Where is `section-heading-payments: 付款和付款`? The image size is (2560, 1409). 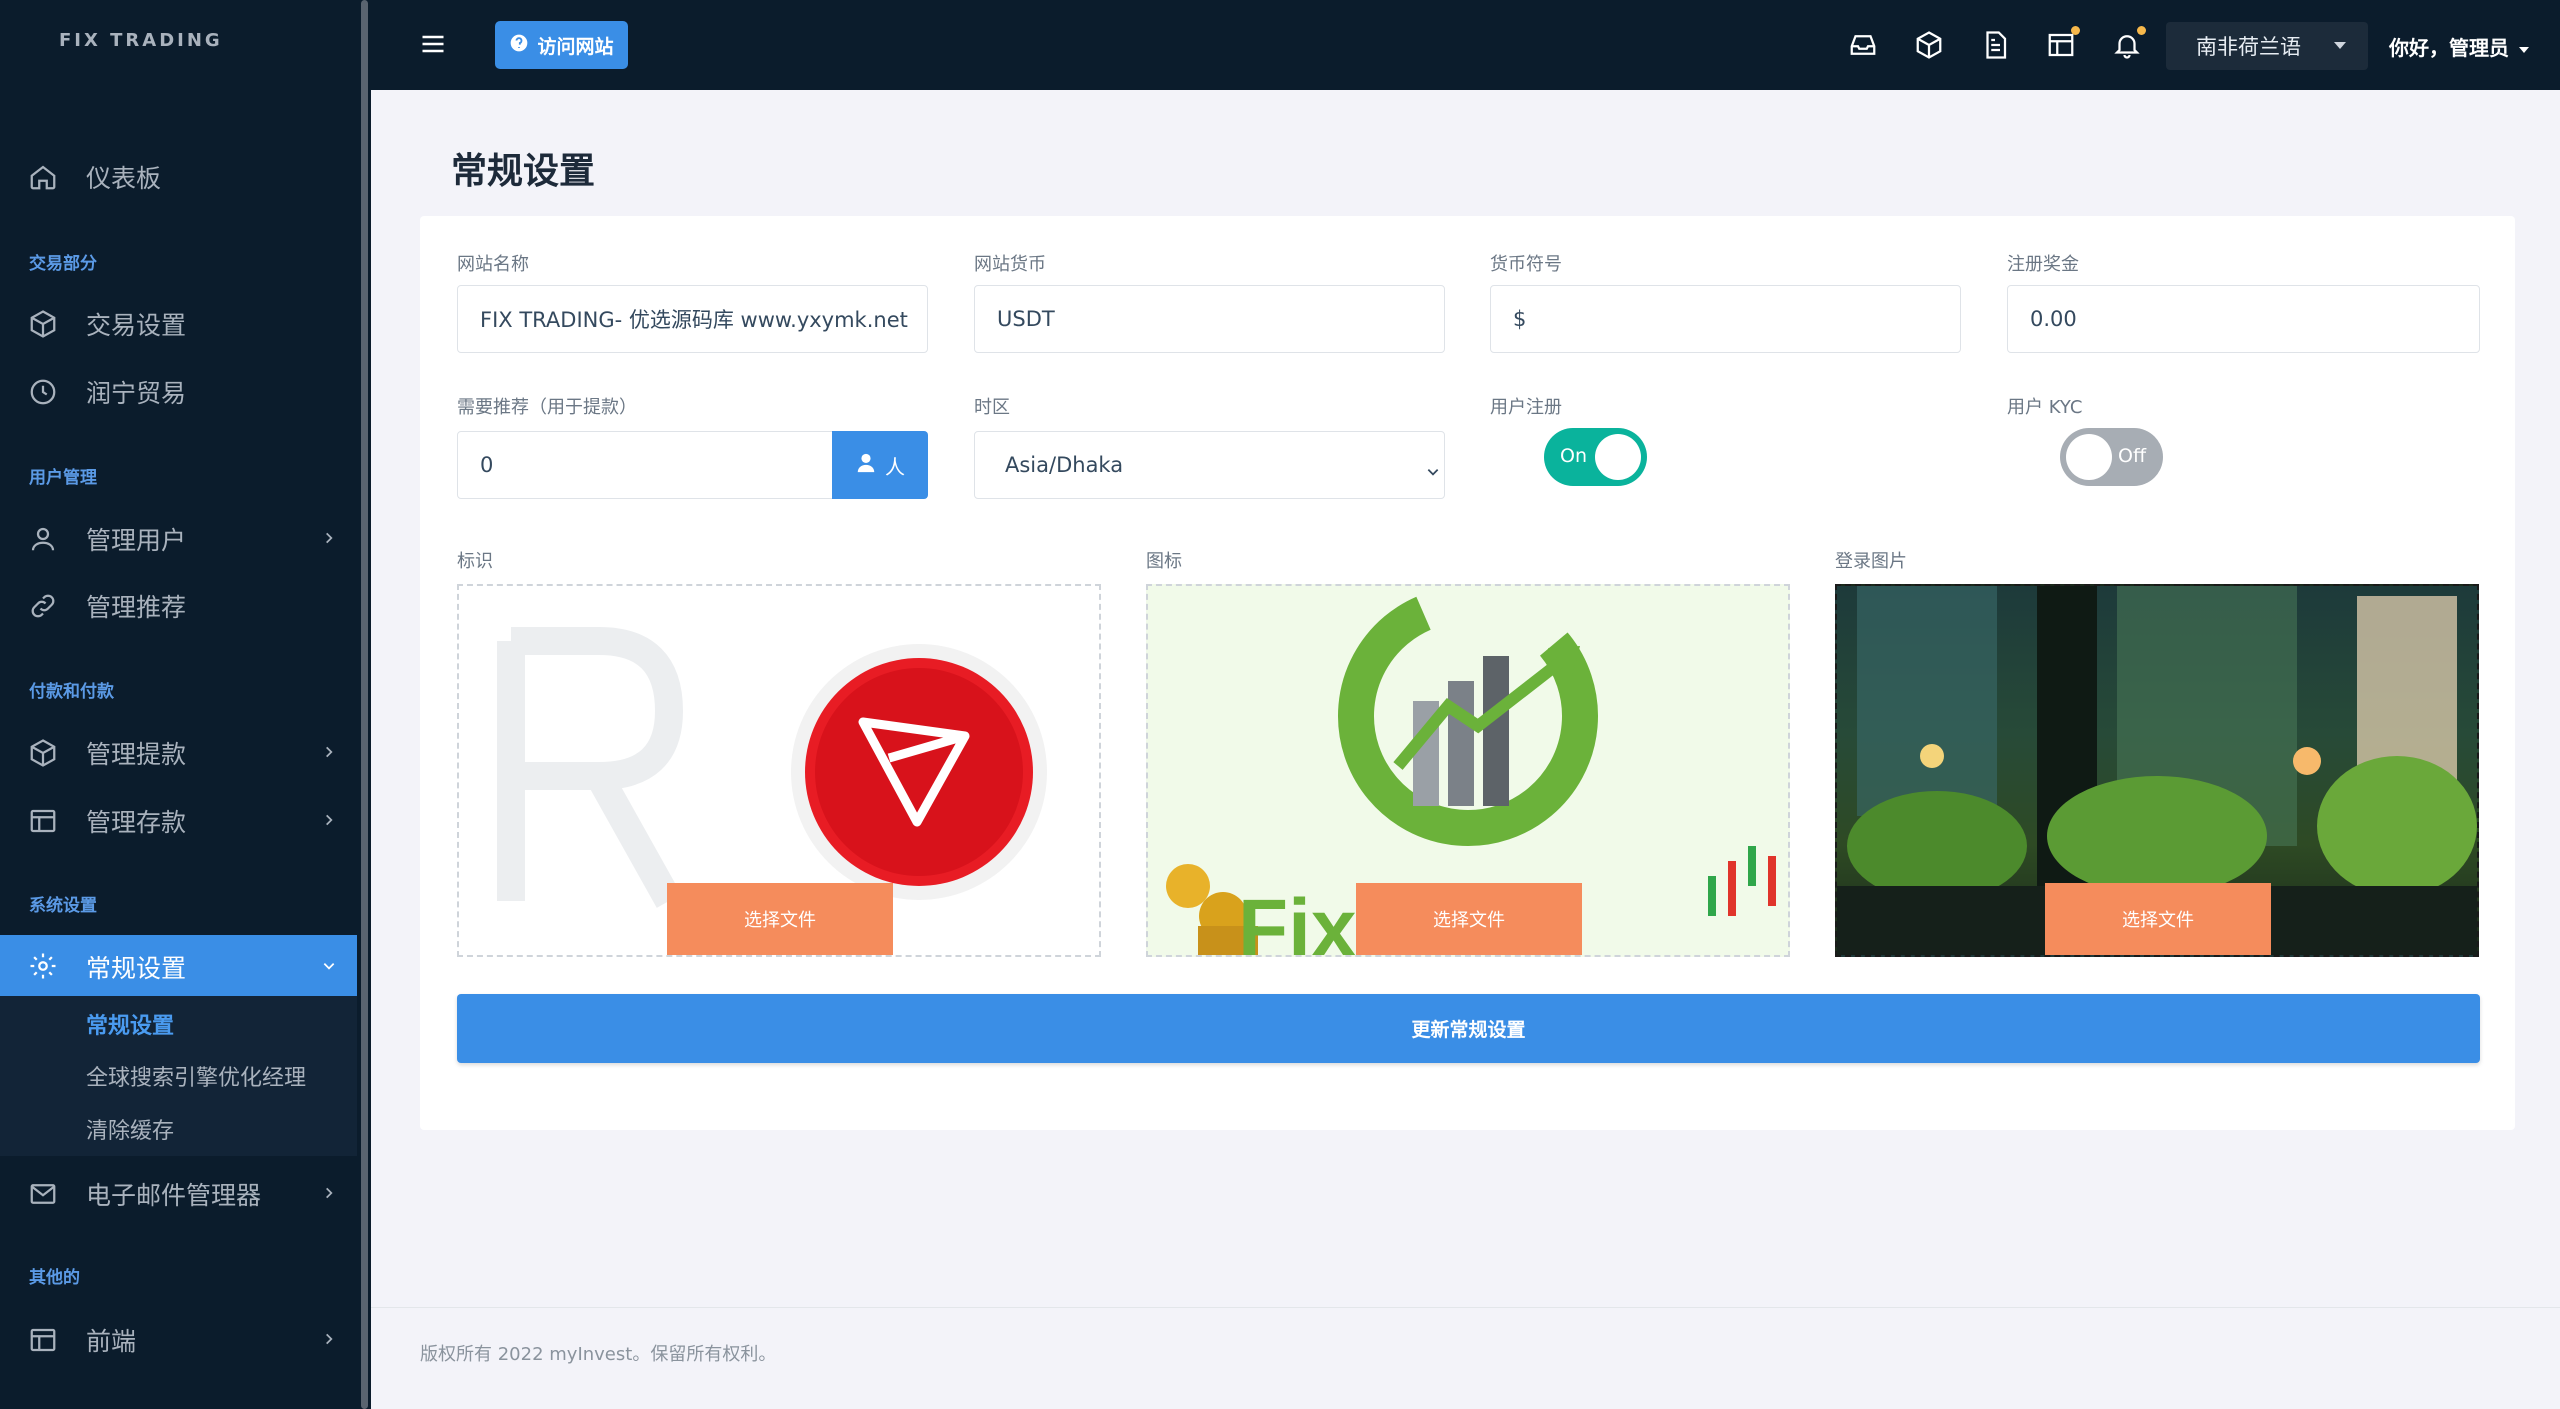 section-heading-payments: 付款和付款 is located at coordinates (71, 692).